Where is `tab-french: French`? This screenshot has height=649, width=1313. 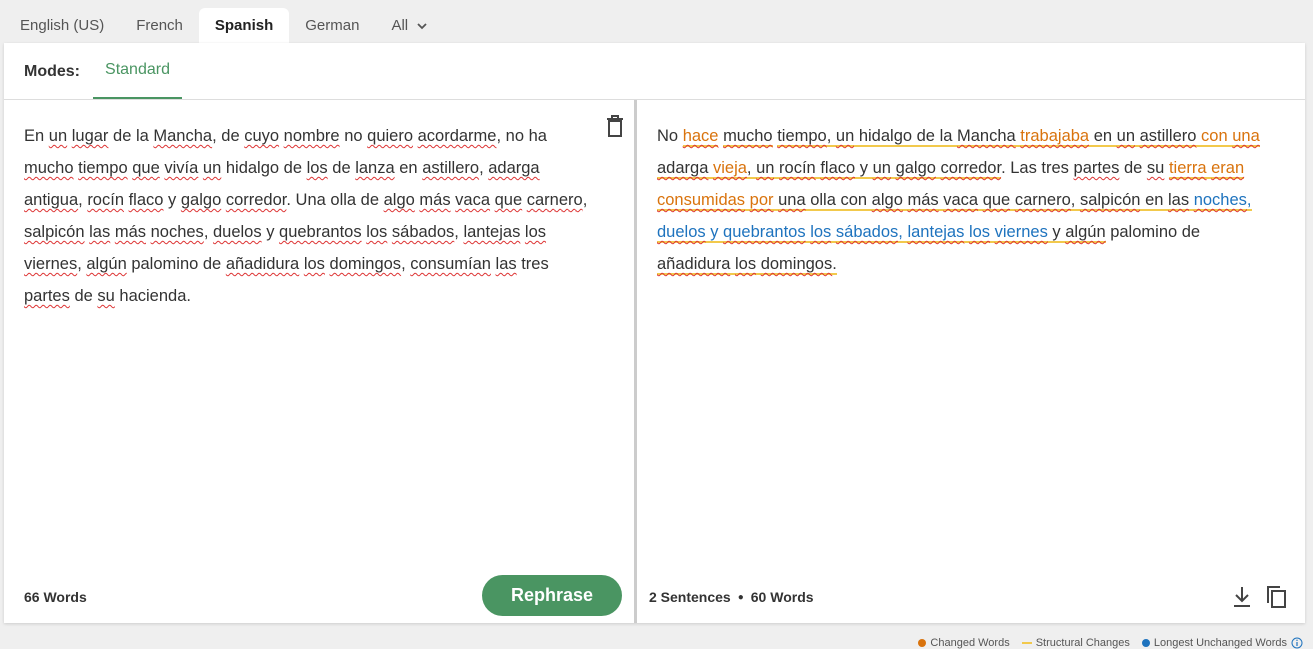
tab-french: French is located at coordinates (159, 25).